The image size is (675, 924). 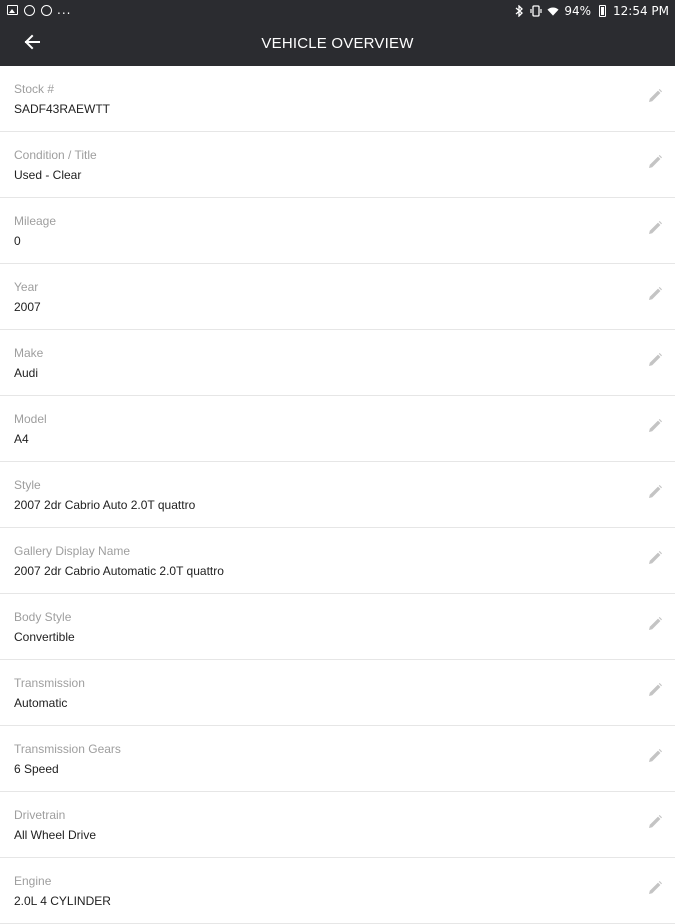 What do you see at coordinates (48, 175) in the screenshot?
I see `field-value: Used - Clear` at bounding box center [48, 175].